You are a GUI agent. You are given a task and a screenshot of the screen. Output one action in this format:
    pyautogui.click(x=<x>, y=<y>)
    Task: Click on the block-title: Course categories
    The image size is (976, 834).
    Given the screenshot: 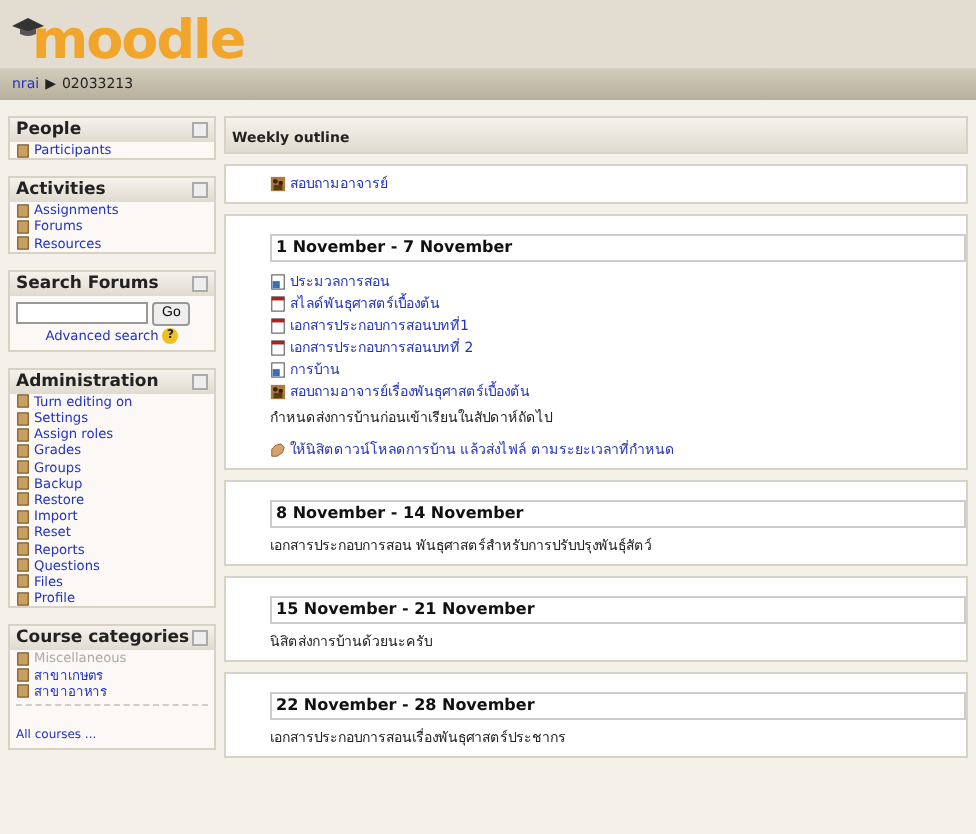 What is the action you would take?
    pyautogui.click(x=103, y=638)
    